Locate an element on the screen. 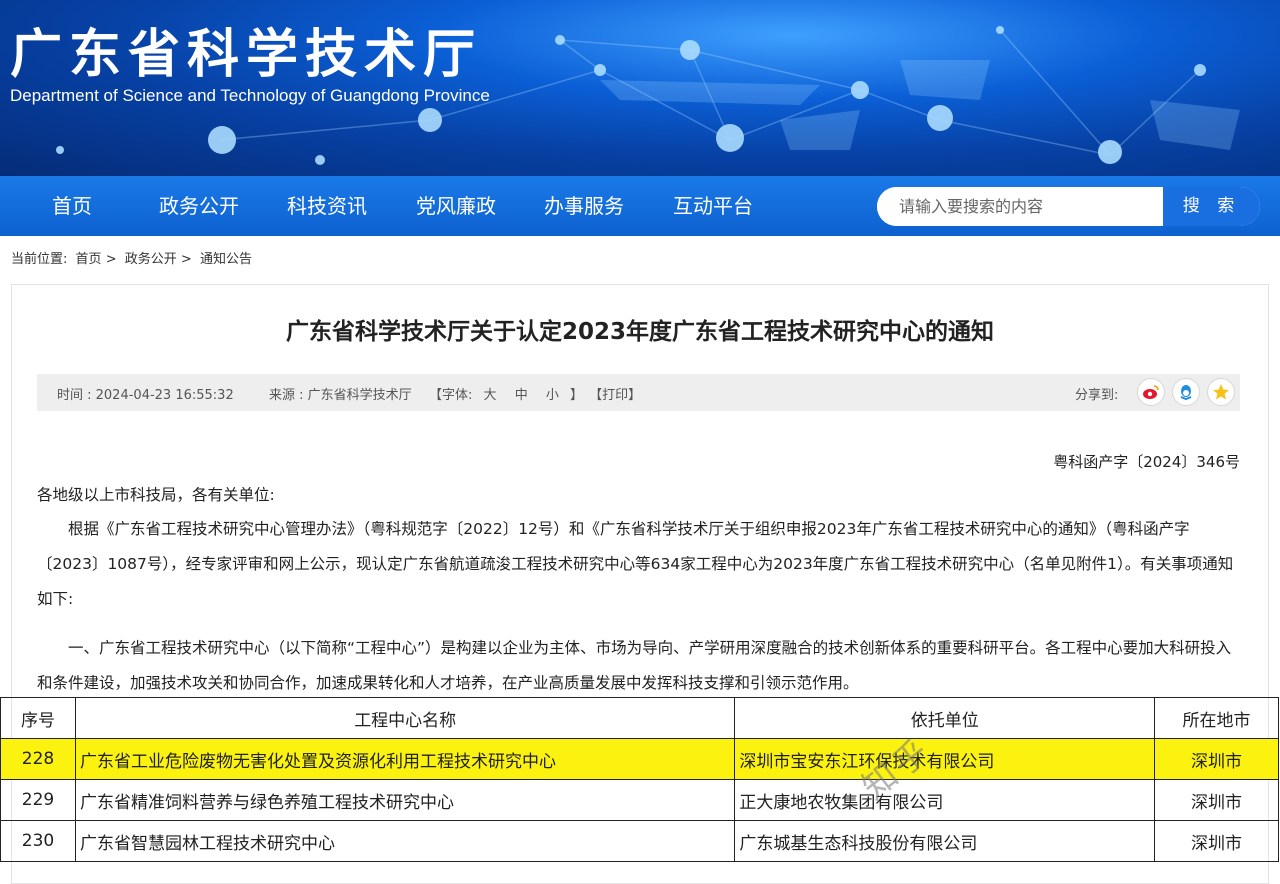  qq-icon is located at coordinates (1186, 392).